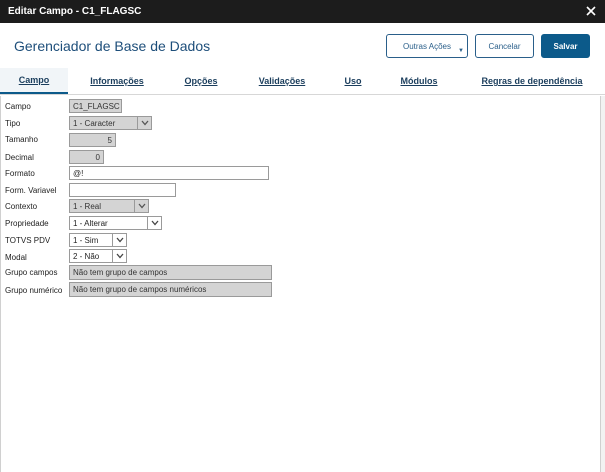 The image size is (605, 472). What do you see at coordinates (75, 11) in the screenshot?
I see `window-title: Editar Campo - C1_FLAGSC` at bounding box center [75, 11].